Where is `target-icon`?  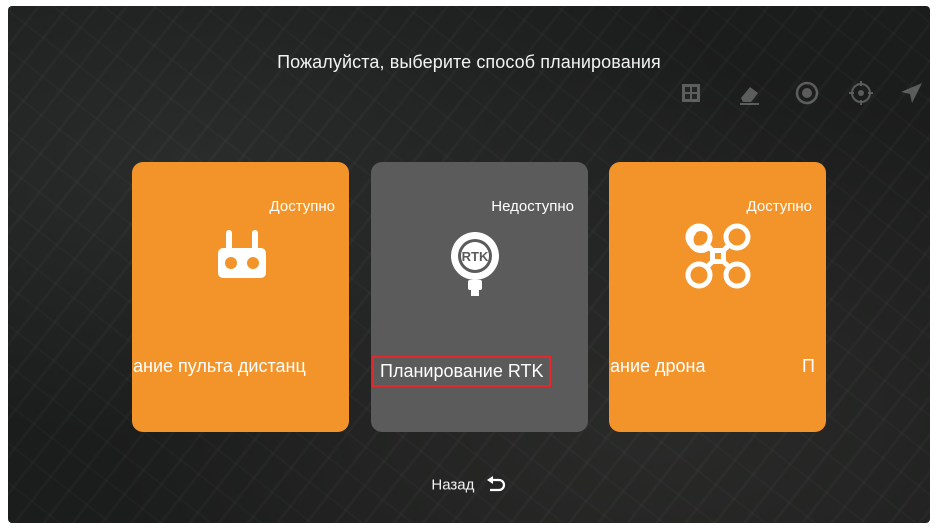 target-icon is located at coordinates (861, 93).